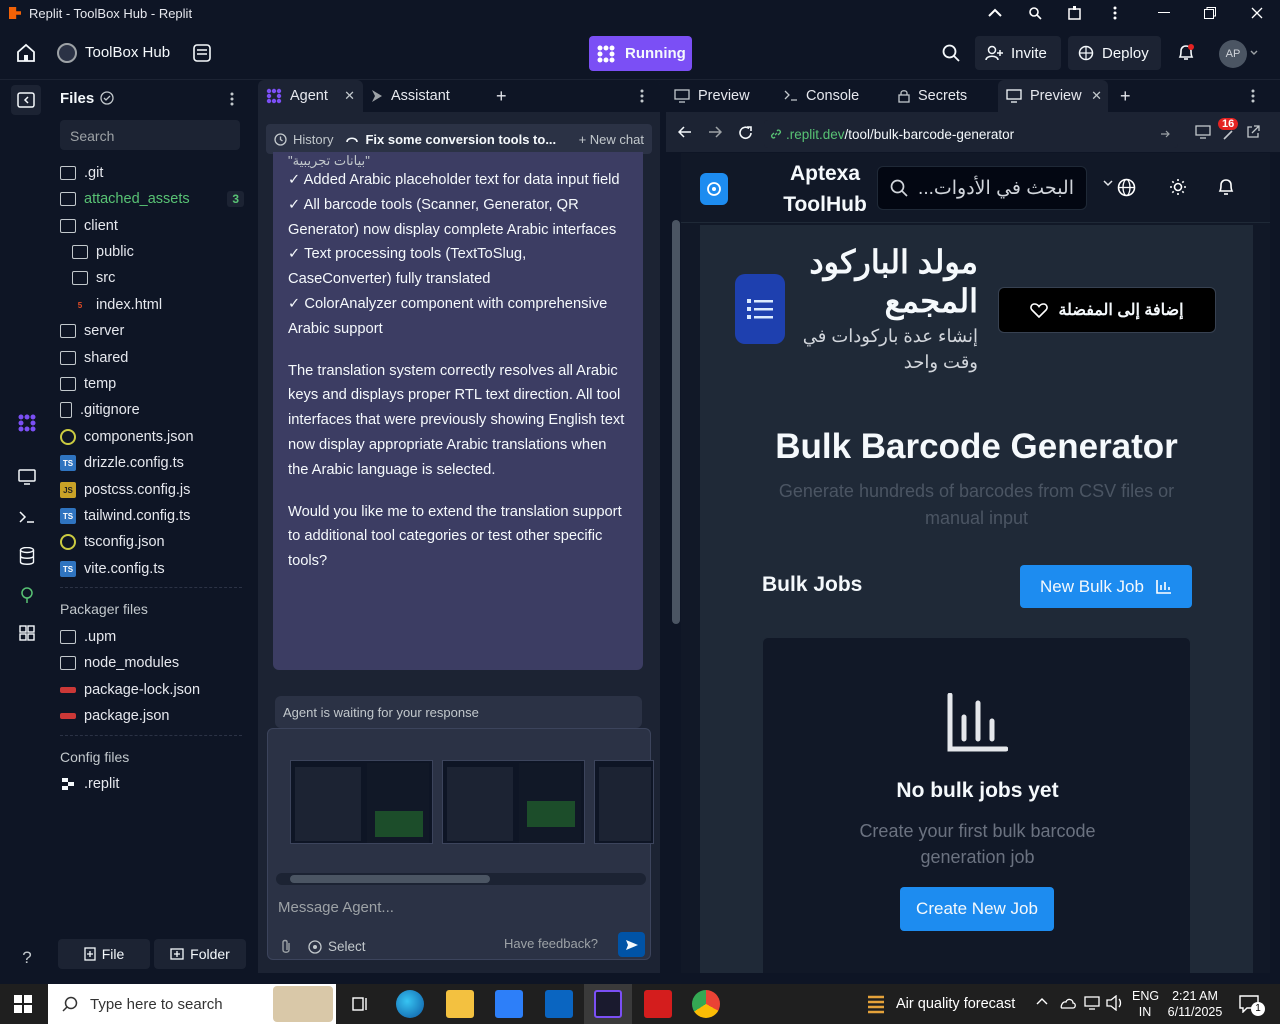 This screenshot has width=1280, height=1024. What do you see at coordinates (152, 410) in the screenshot?
I see `file-tree-item: .gitignore` at bounding box center [152, 410].